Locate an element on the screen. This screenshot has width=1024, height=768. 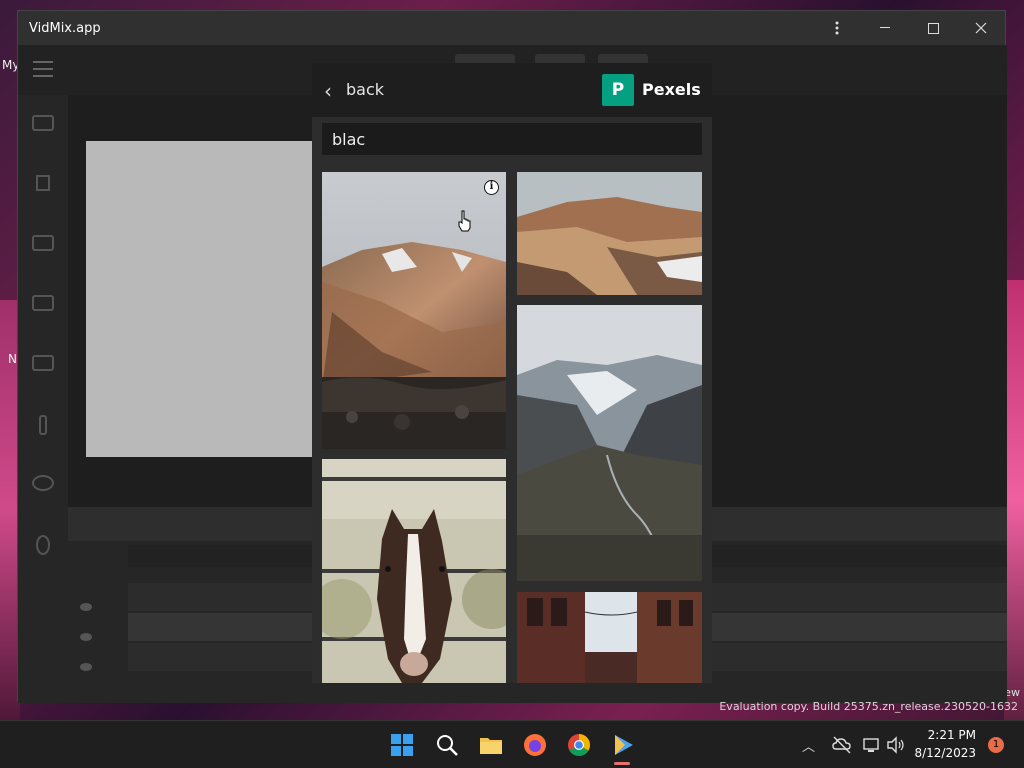
sidebar-item-videos is located at coordinates (43, 305).